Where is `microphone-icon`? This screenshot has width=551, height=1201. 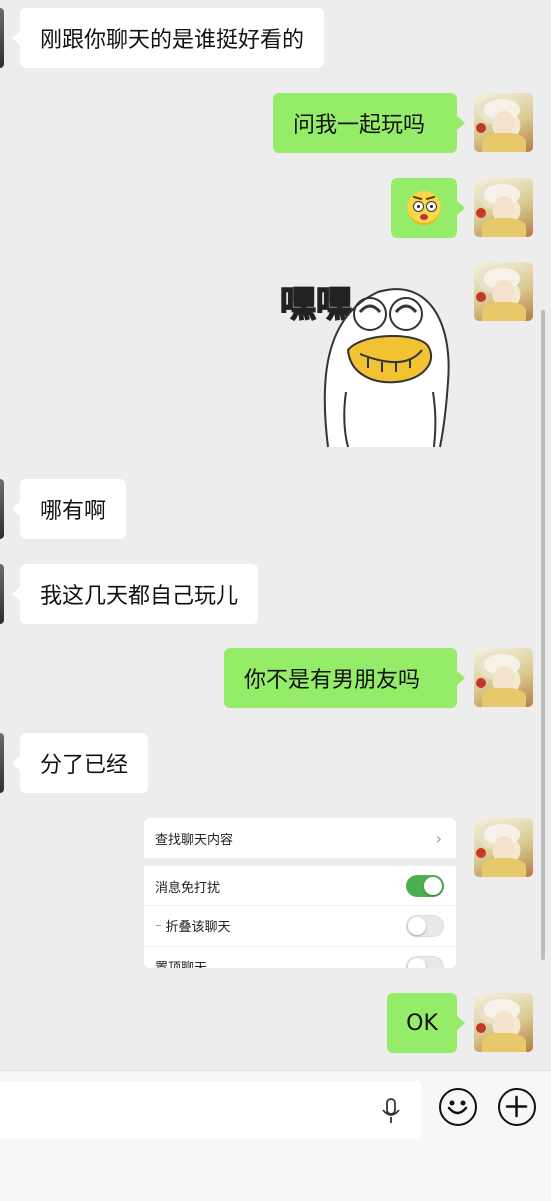
microphone-icon is located at coordinates (391, 1111).